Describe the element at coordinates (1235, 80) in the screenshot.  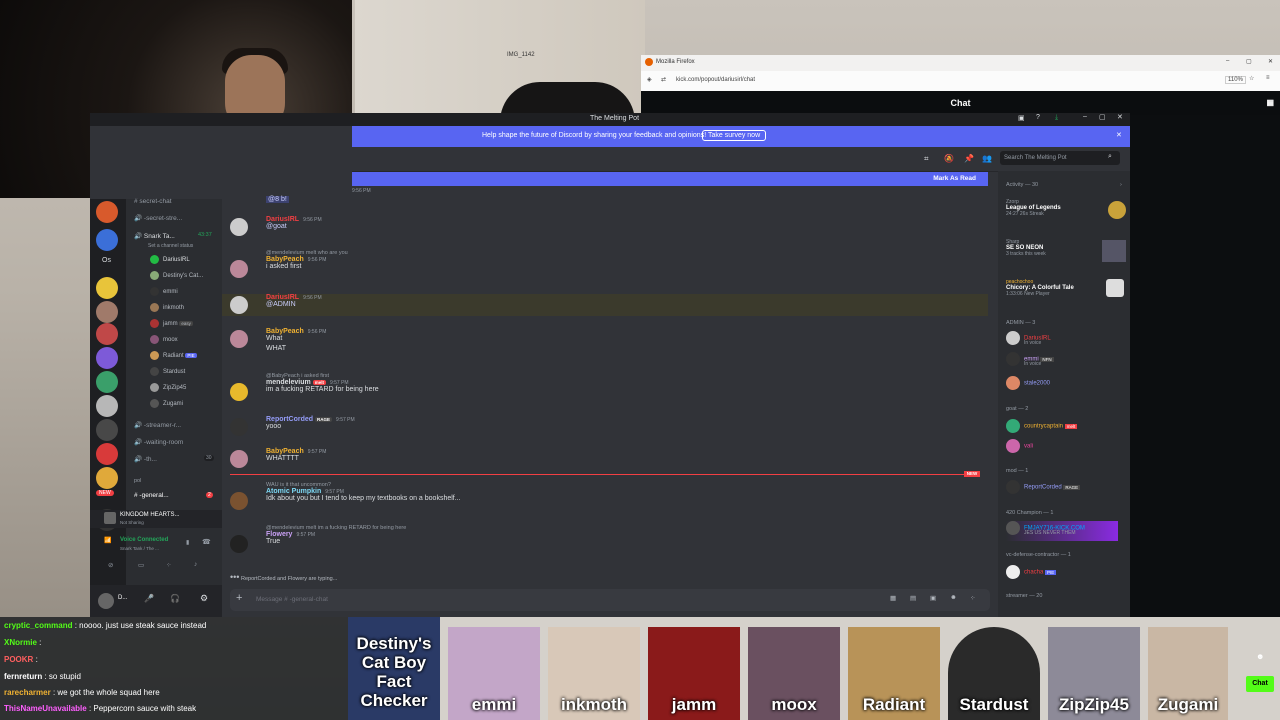
I see `zoom-level: 110%` at that location.